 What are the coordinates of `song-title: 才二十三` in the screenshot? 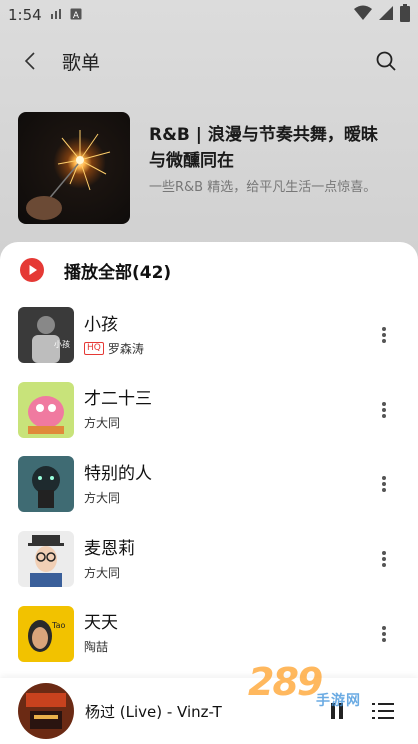 It's located at (118, 399).